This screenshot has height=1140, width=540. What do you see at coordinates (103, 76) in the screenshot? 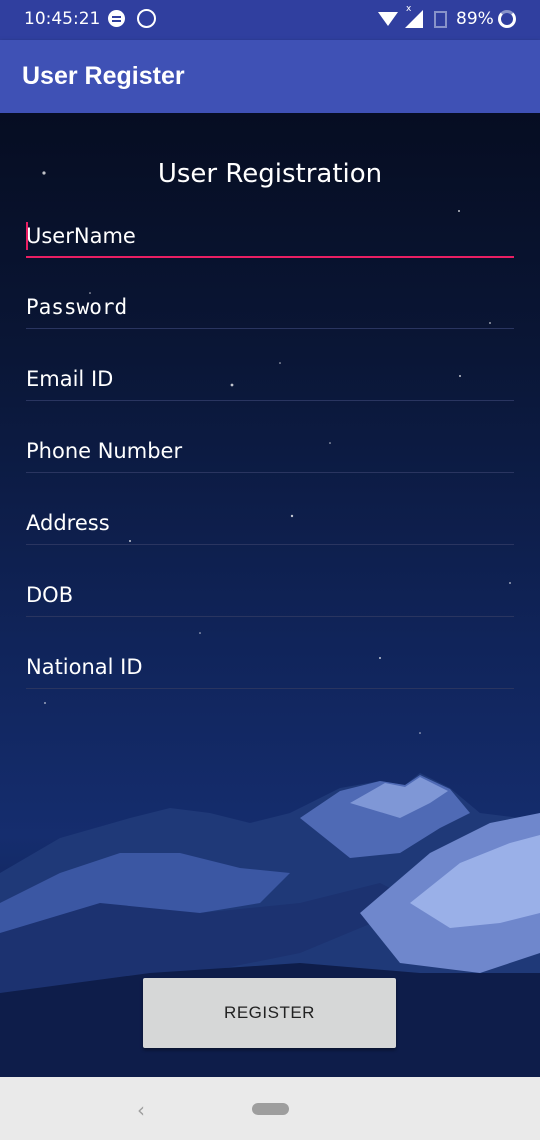
I see `app-title: User Register` at bounding box center [103, 76].